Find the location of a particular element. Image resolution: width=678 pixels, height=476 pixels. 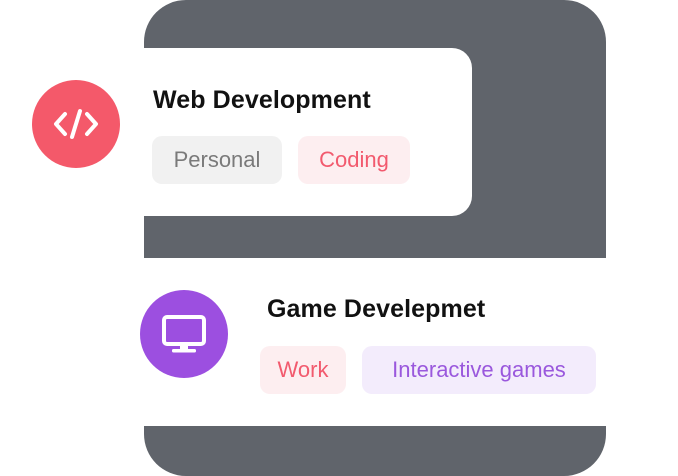

tag-interactive-games: Interactive games is located at coordinates (479, 370).